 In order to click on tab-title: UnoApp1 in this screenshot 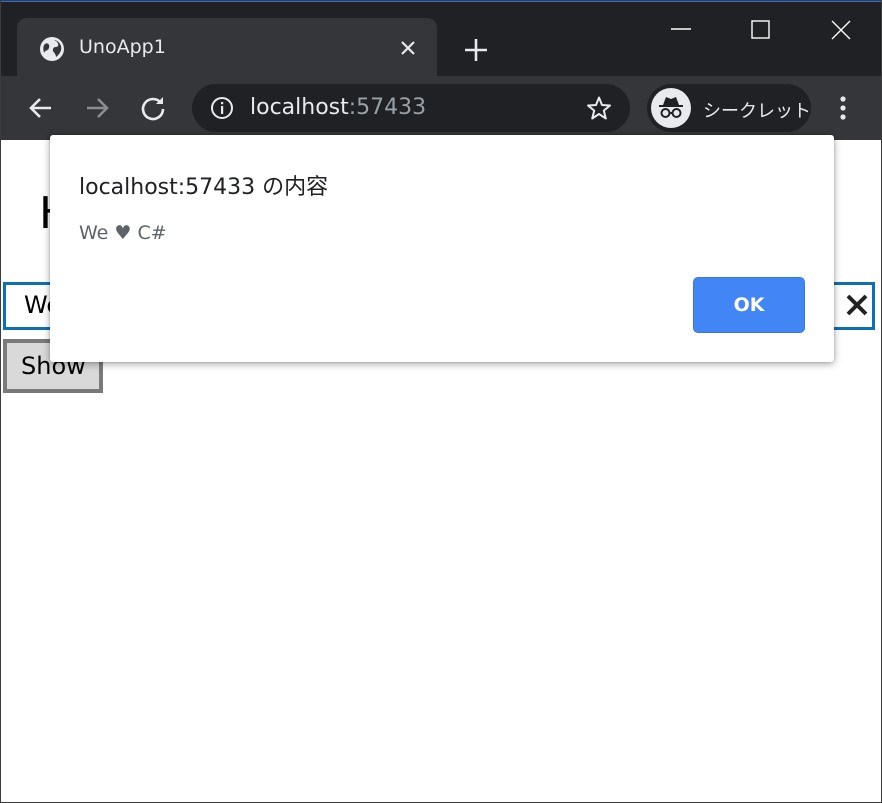, I will do `click(122, 47)`.